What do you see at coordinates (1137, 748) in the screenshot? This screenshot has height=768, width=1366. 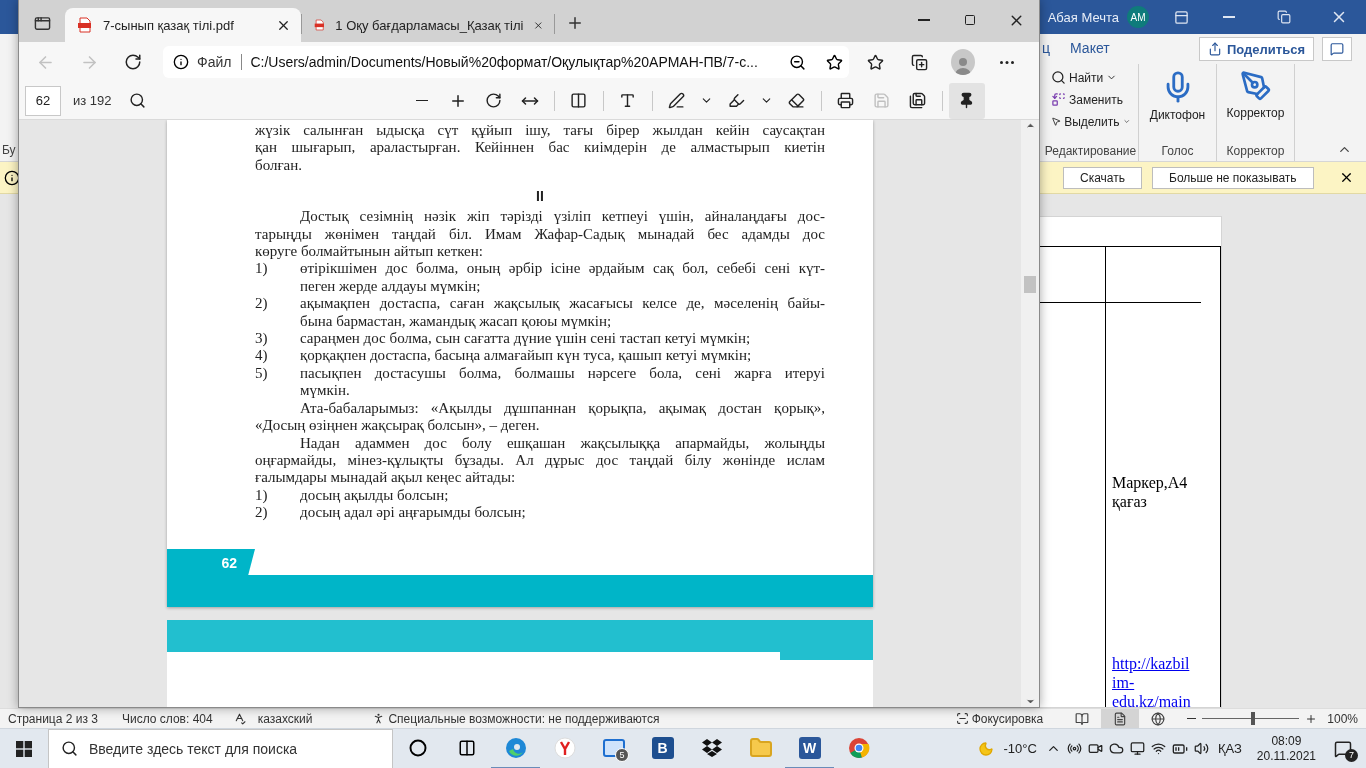 I see `monitor-icon` at bounding box center [1137, 748].